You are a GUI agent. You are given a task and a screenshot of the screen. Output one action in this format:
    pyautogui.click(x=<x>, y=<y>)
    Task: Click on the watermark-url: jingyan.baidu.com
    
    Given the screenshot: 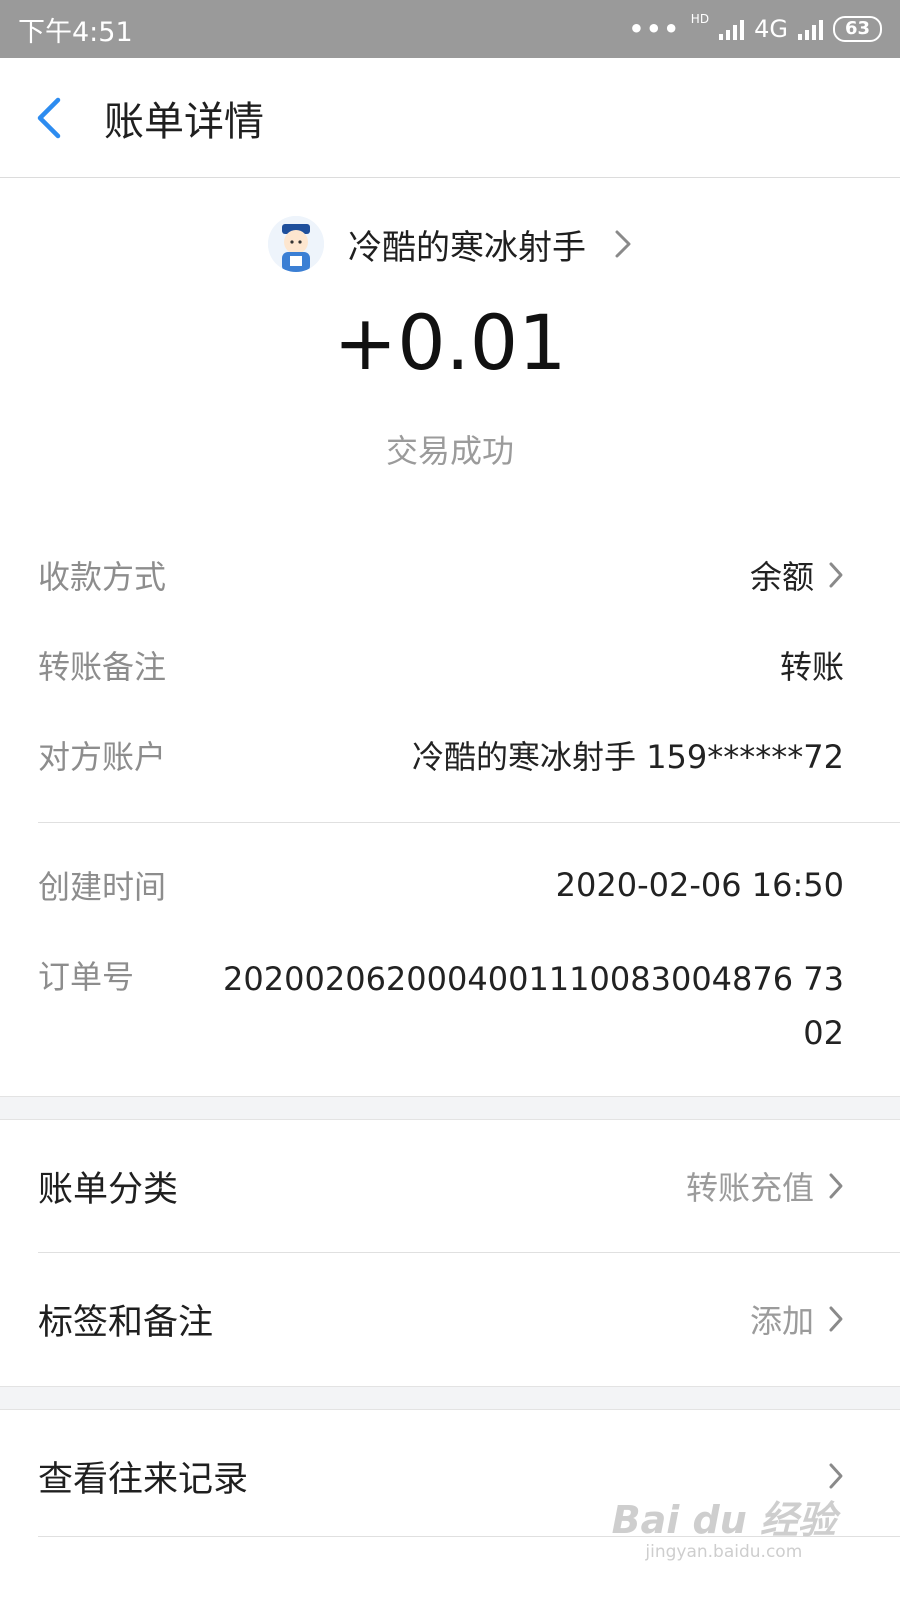 What is the action you would take?
    pyautogui.click(x=724, y=1552)
    